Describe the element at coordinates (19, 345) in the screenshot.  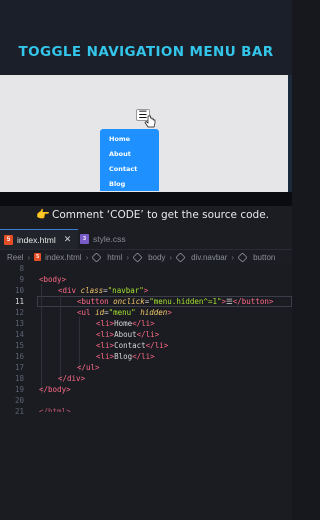
I see `line-number: 15` at that location.